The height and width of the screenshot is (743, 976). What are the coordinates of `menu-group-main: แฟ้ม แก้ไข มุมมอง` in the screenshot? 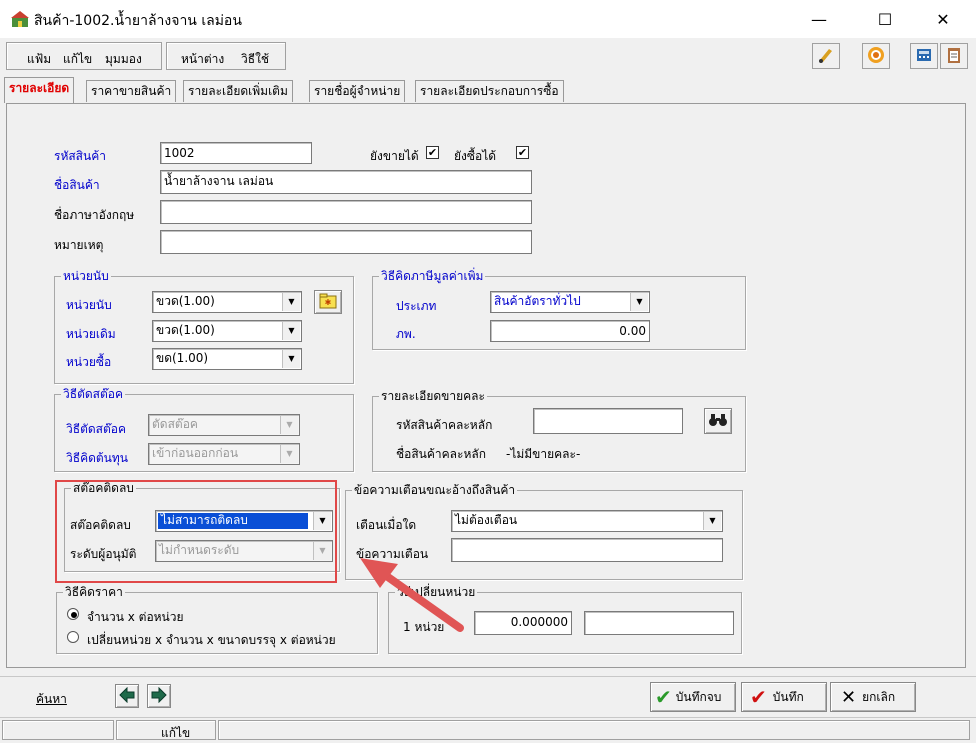 It's located at (84, 56).